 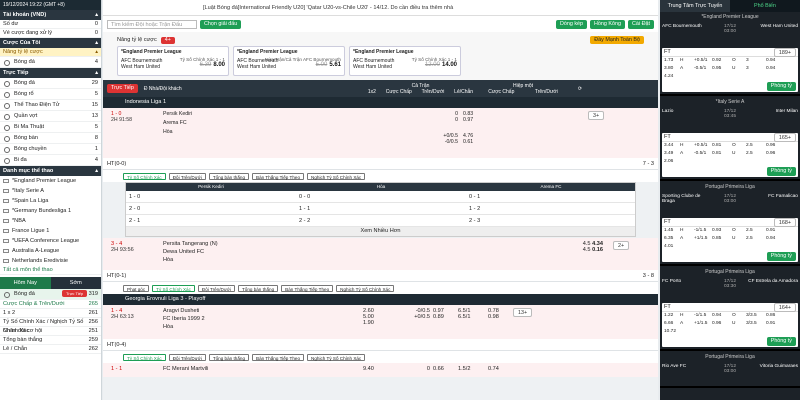 I want to click on score-cell: 2 - 0, so click(x=214, y=209).